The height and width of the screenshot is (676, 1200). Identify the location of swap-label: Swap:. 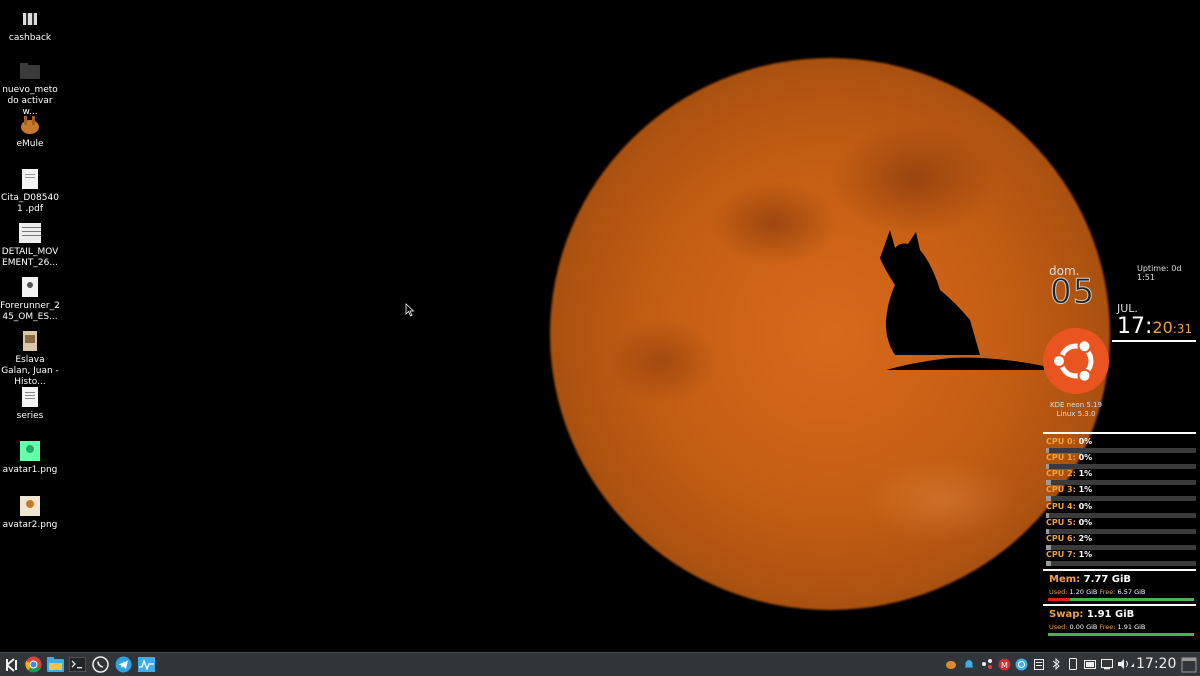
(1066, 614).